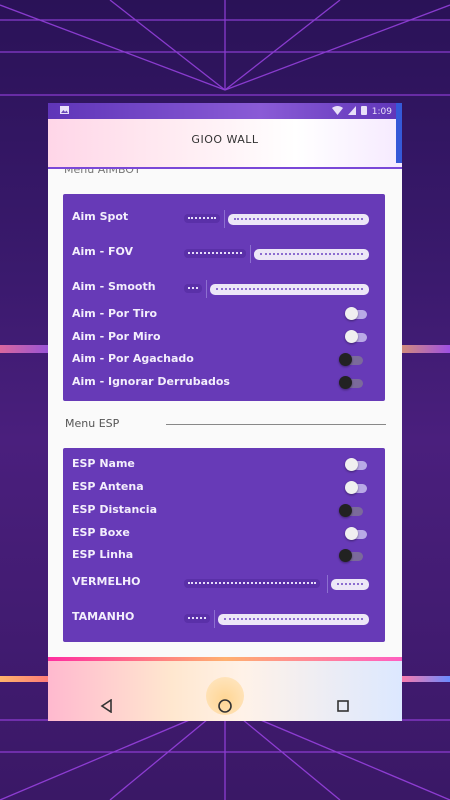 The image size is (450, 800). I want to click on esp-boxe-label: ESP Boxe, so click(101, 532).